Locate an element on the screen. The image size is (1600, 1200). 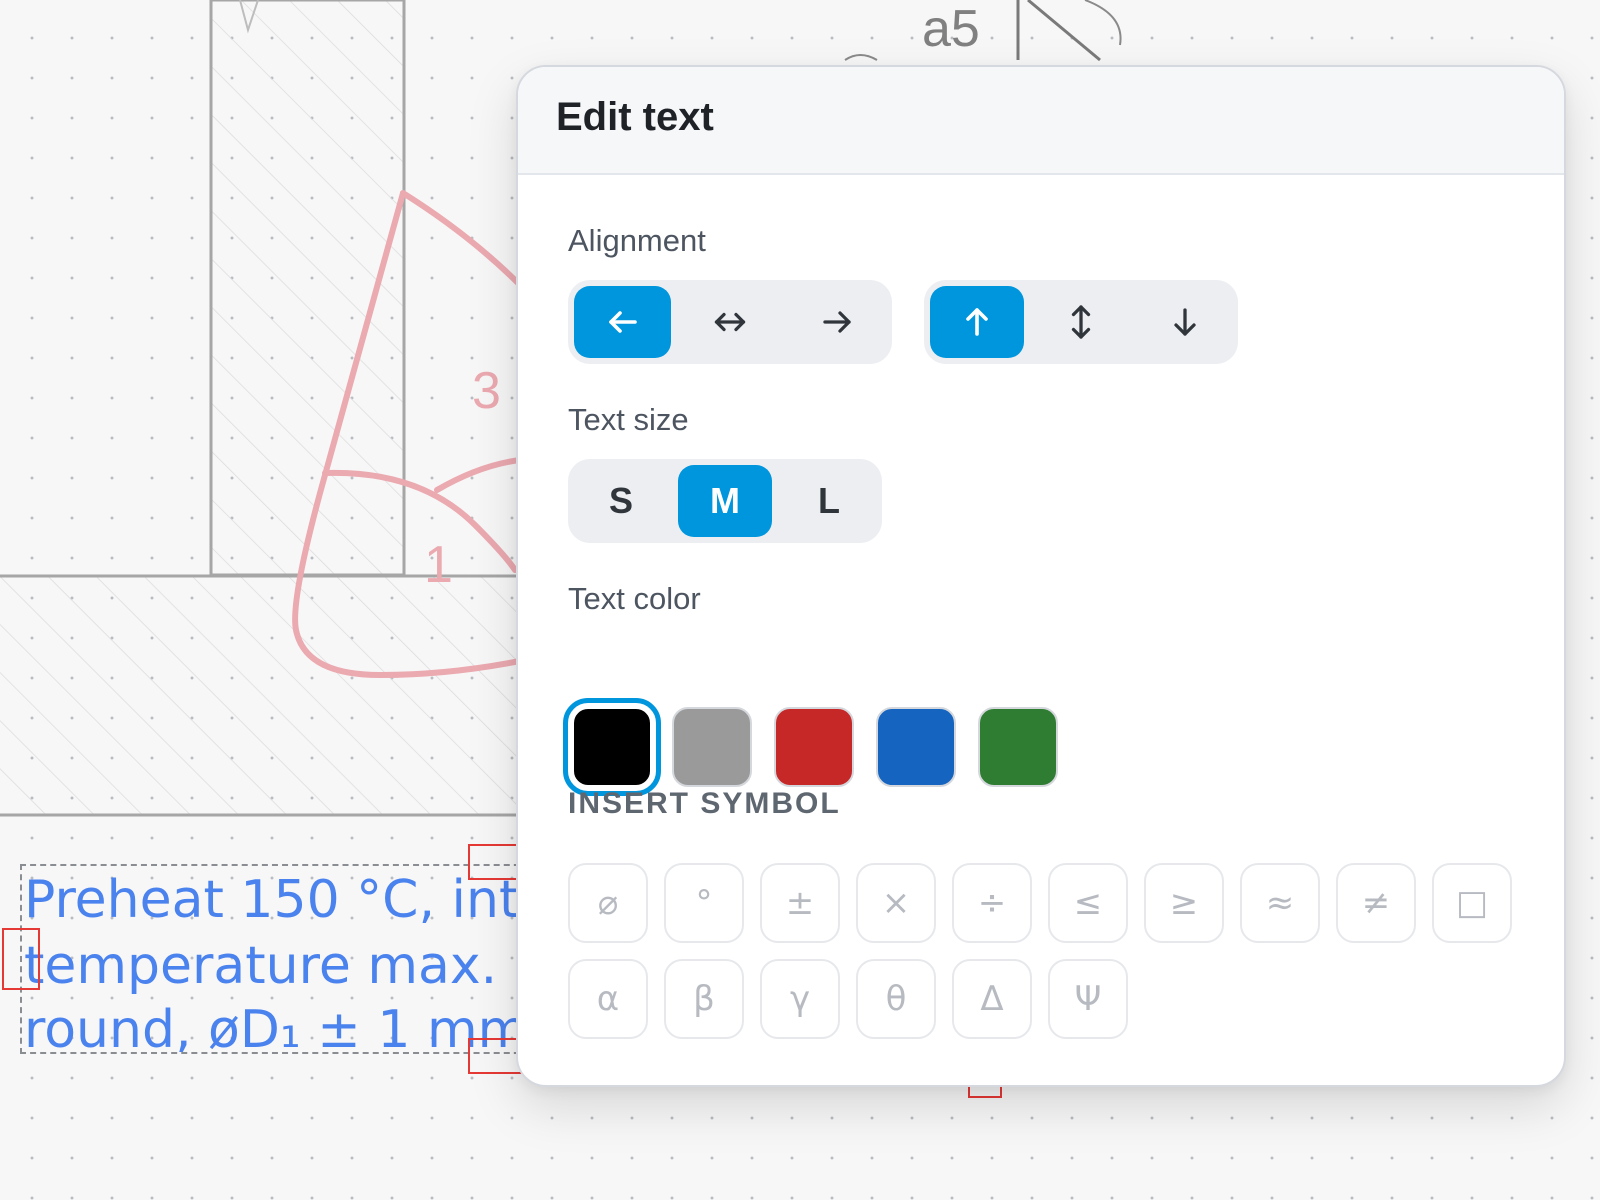
align-left-button is located at coordinates (623, 322).